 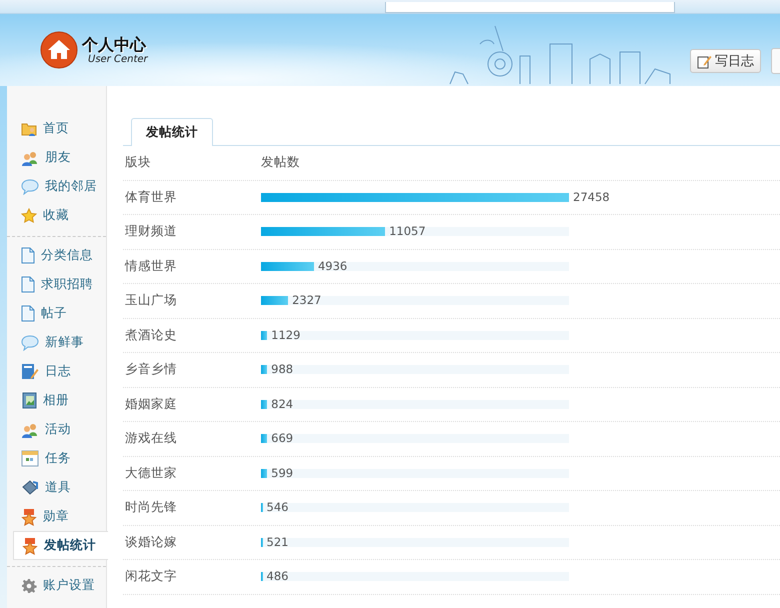 I want to click on header-button, so click(x=775, y=61).